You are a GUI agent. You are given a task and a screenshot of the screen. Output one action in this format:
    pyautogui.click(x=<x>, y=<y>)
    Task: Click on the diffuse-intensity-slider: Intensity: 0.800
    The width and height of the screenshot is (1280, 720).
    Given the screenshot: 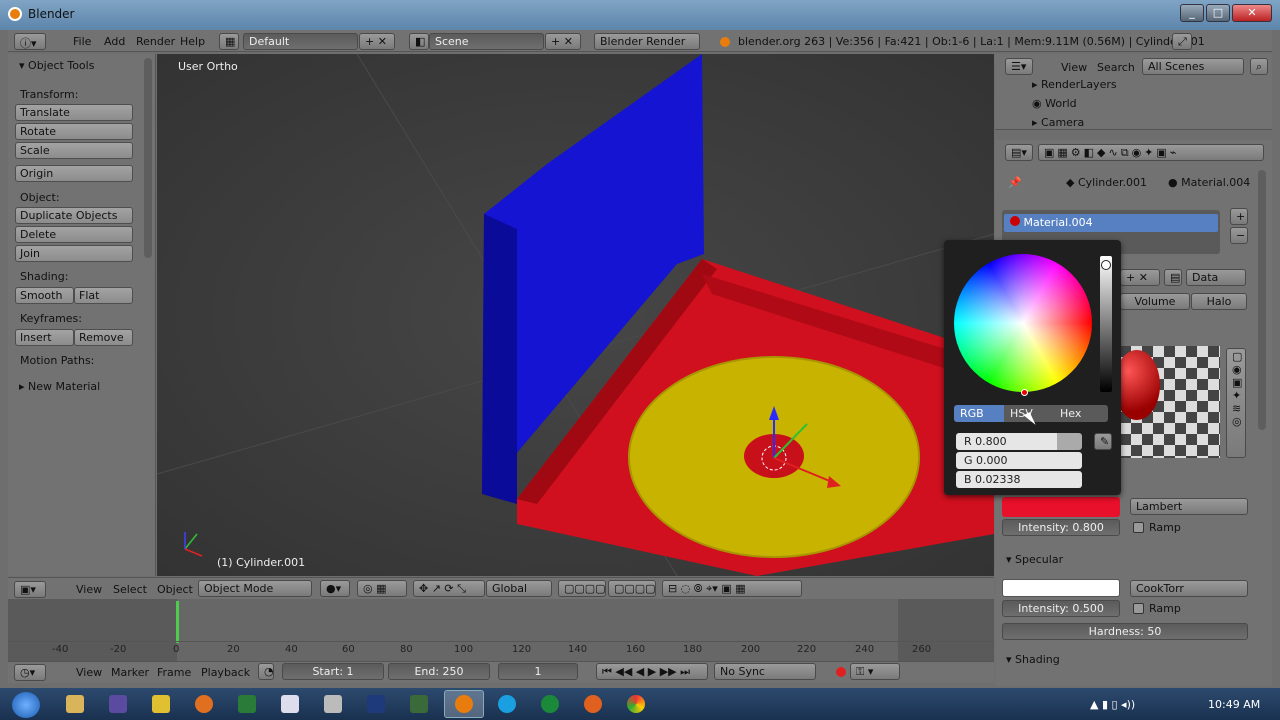 What is the action you would take?
    pyautogui.click(x=1061, y=527)
    